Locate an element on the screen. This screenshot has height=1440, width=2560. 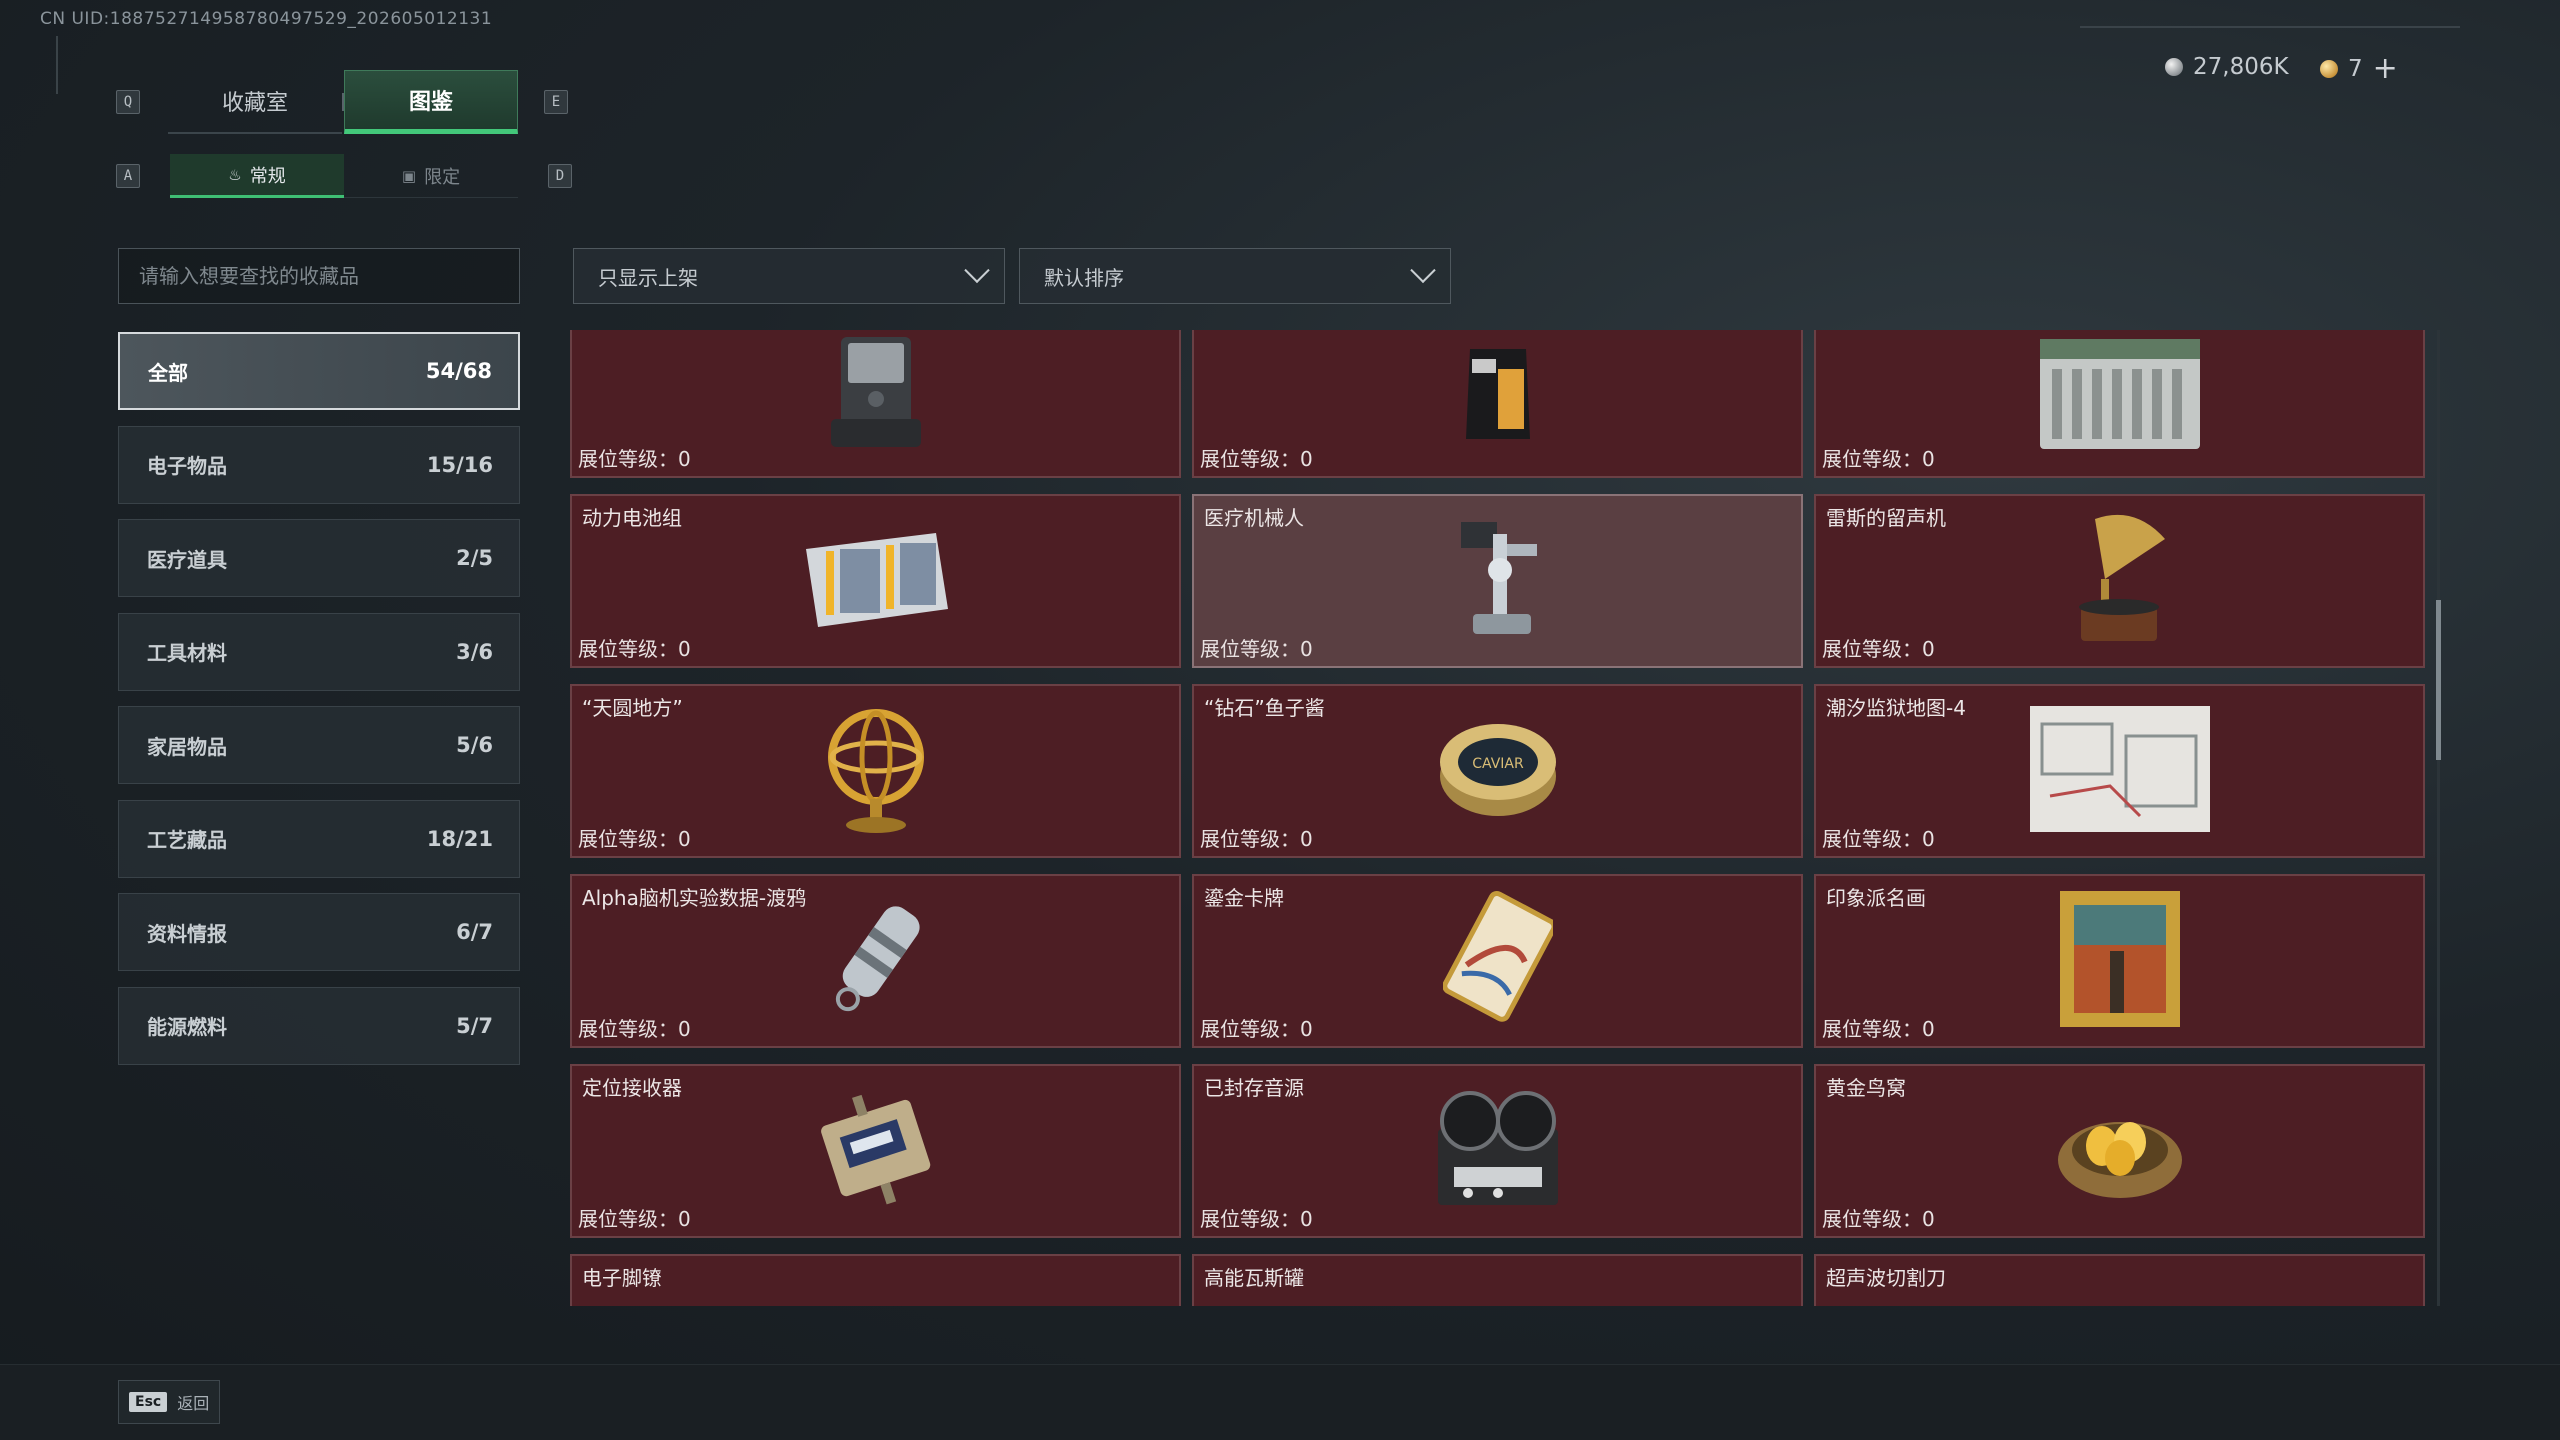
key-hint-q: Q is located at coordinates (128, 102).